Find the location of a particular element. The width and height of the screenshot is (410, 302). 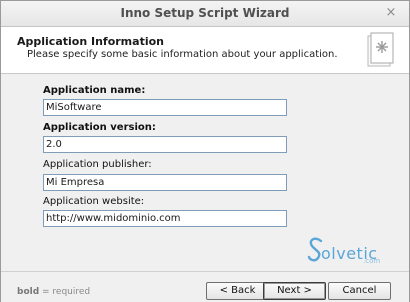

app-publisher-label: Application publisher: is located at coordinates (97, 164).